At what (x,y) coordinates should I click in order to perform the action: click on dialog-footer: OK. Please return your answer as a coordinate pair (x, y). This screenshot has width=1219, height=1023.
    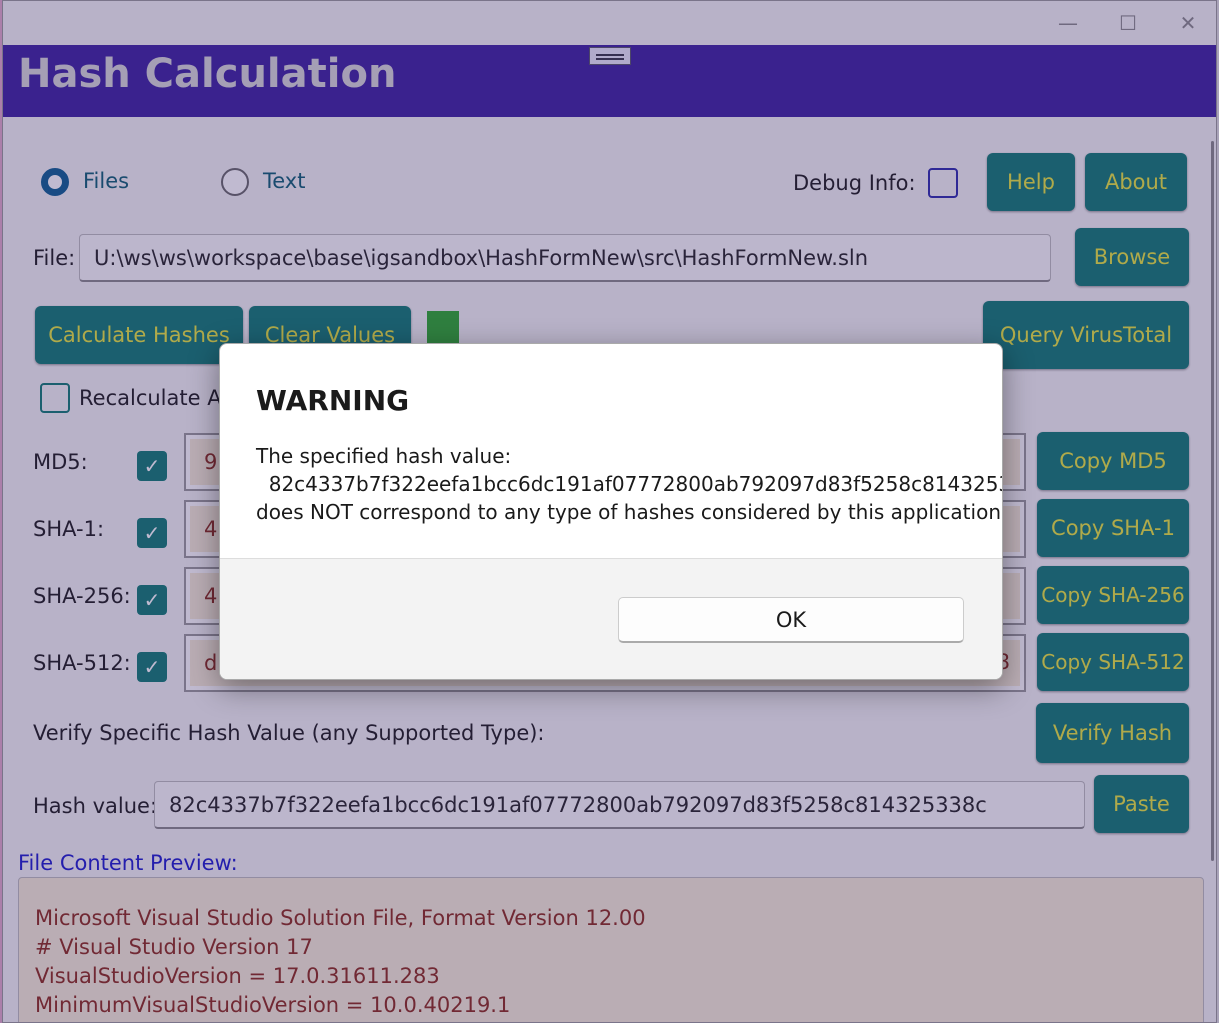
    Looking at the image, I should click on (611, 618).